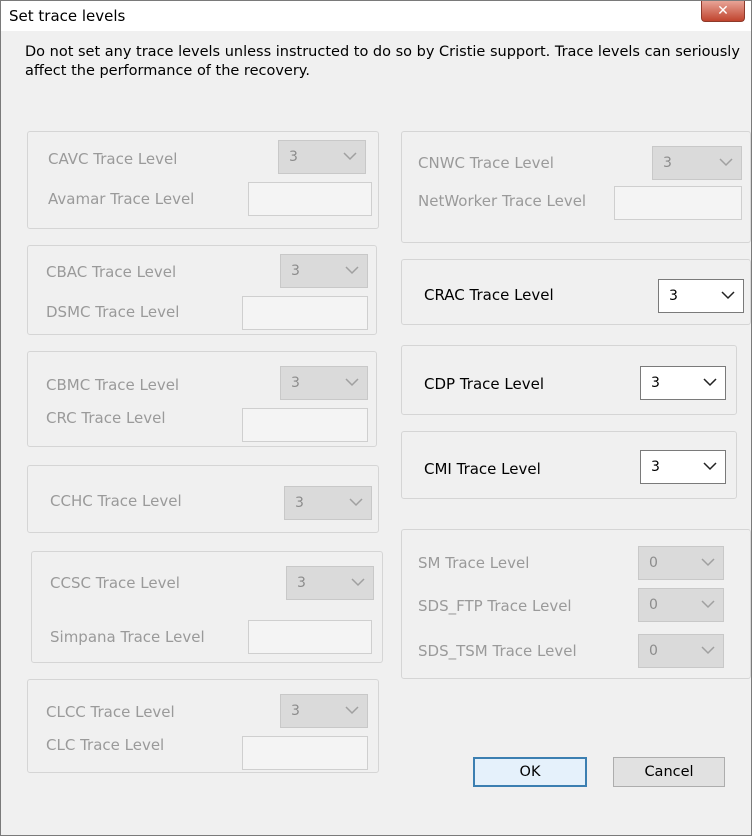 The image size is (752, 836). I want to click on networker-label: NetWorker Trace Level, so click(502, 201).